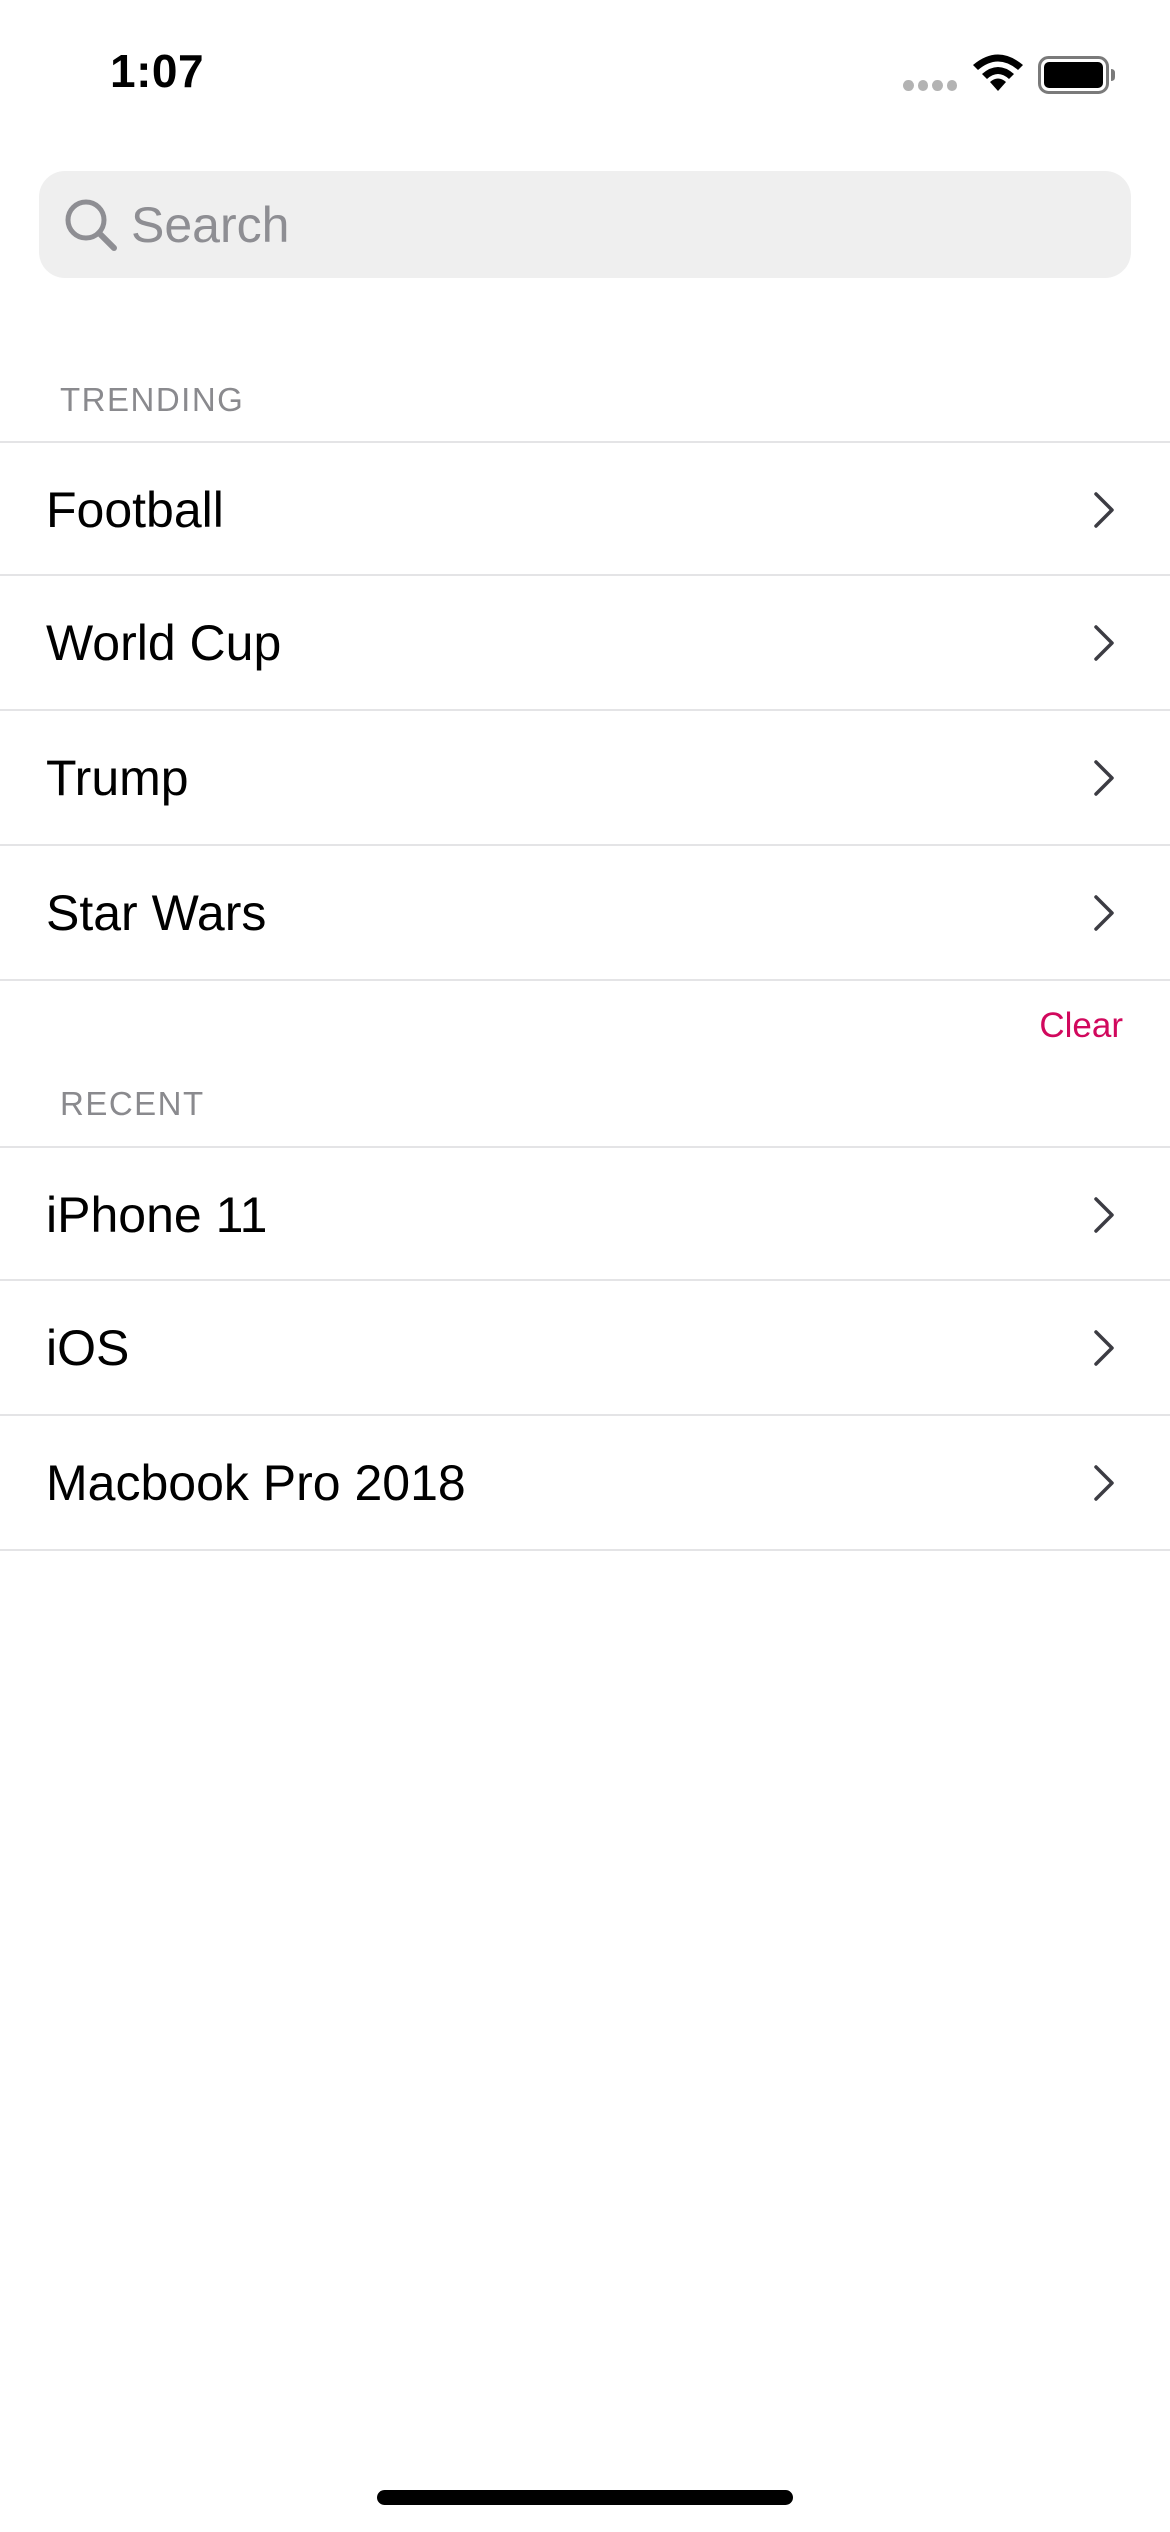  What do you see at coordinates (585, 75) in the screenshot?
I see `status-bar: 1:07` at bounding box center [585, 75].